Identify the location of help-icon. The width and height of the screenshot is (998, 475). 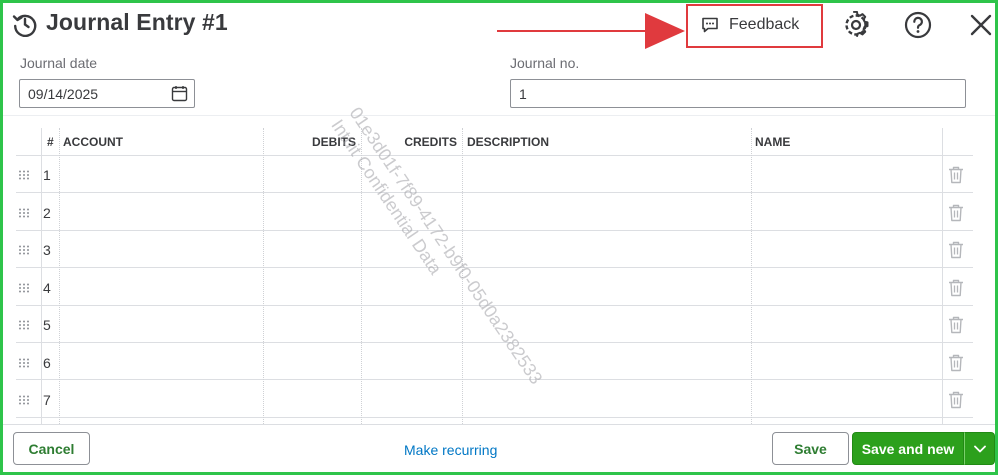
(918, 25).